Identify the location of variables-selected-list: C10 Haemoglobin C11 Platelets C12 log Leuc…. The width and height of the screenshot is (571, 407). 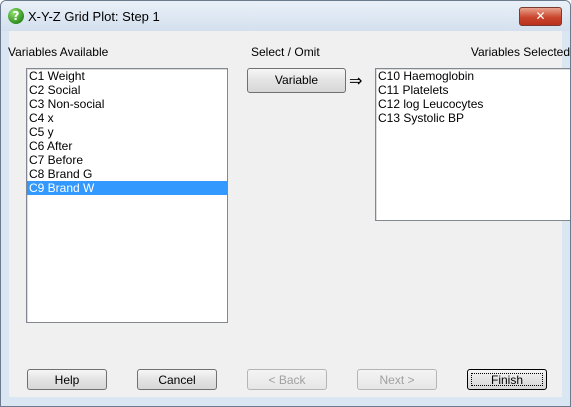
(472, 144).